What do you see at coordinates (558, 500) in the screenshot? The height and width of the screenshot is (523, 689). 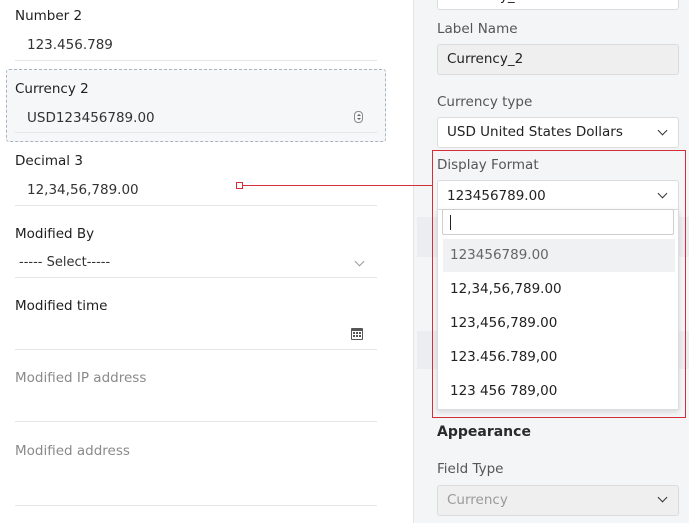 I see `field-type-select: Currency` at bounding box center [558, 500].